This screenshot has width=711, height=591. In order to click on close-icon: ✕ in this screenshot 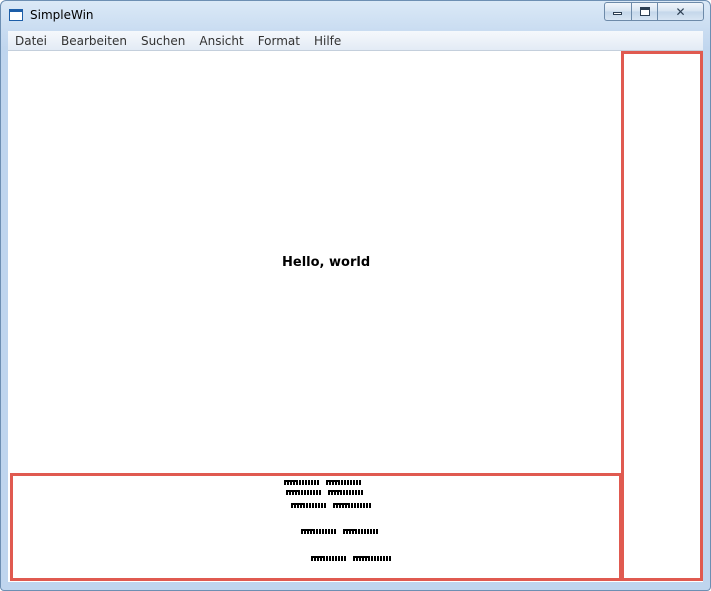, I will do `click(680, 11)`.